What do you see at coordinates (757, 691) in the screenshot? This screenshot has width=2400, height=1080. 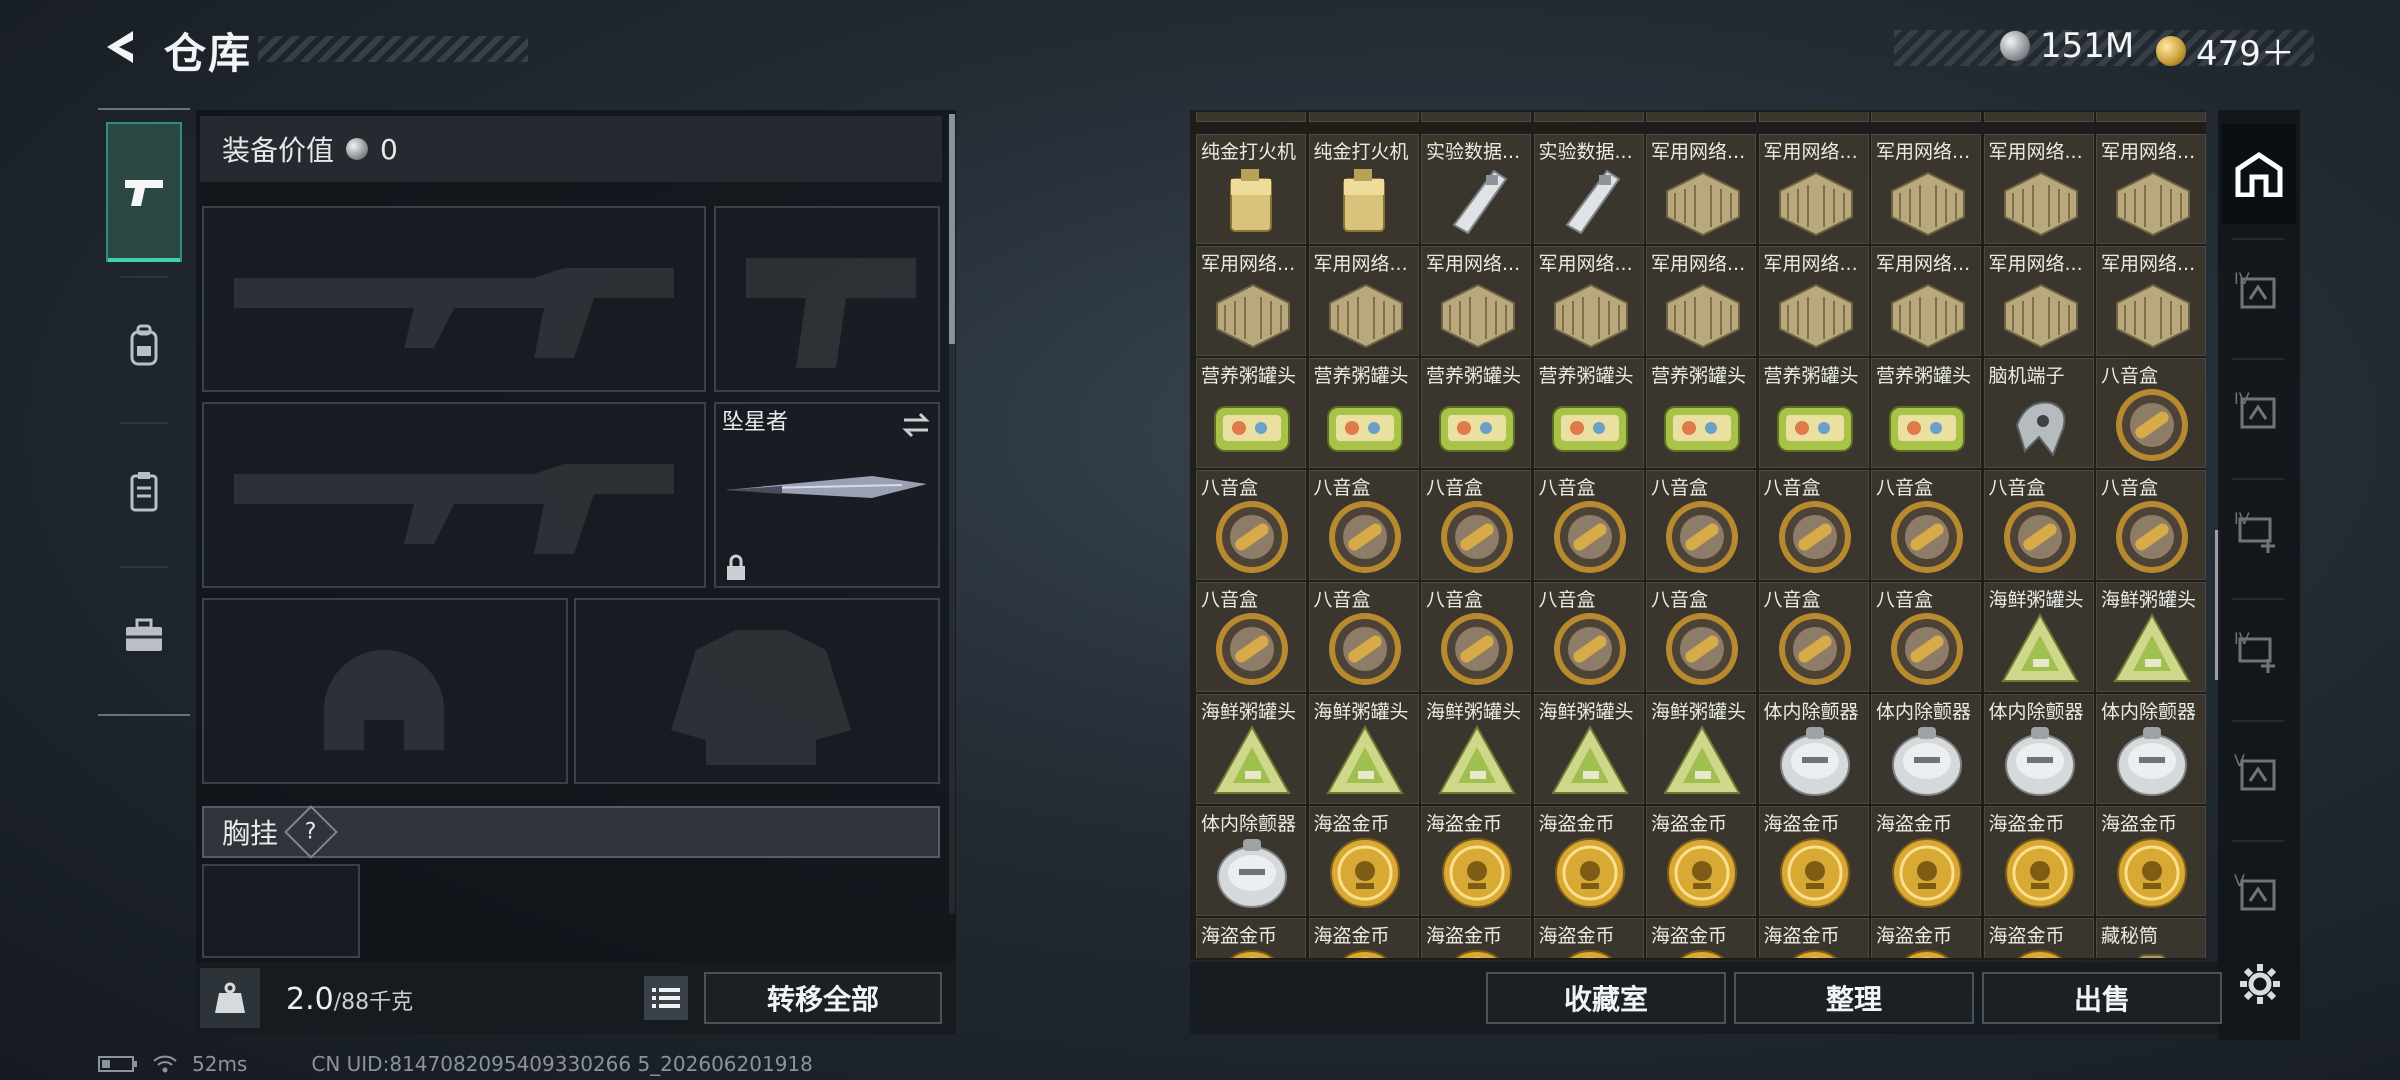 I see `armor-slot` at bounding box center [757, 691].